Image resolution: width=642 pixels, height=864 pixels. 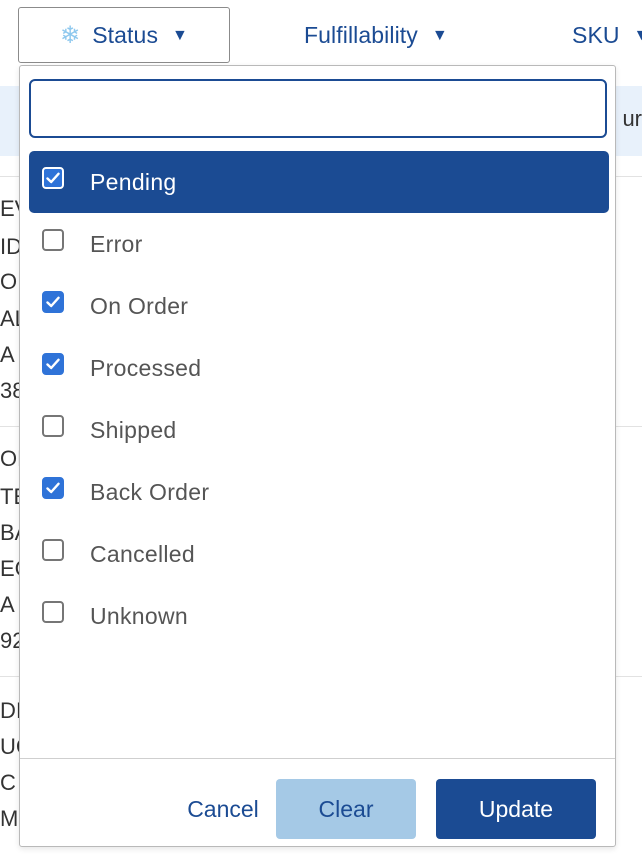 What do you see at coordinates (10, 247) in the screenshot?
I see `table-cell-fragment: ID` at bounding box center [10, 247].